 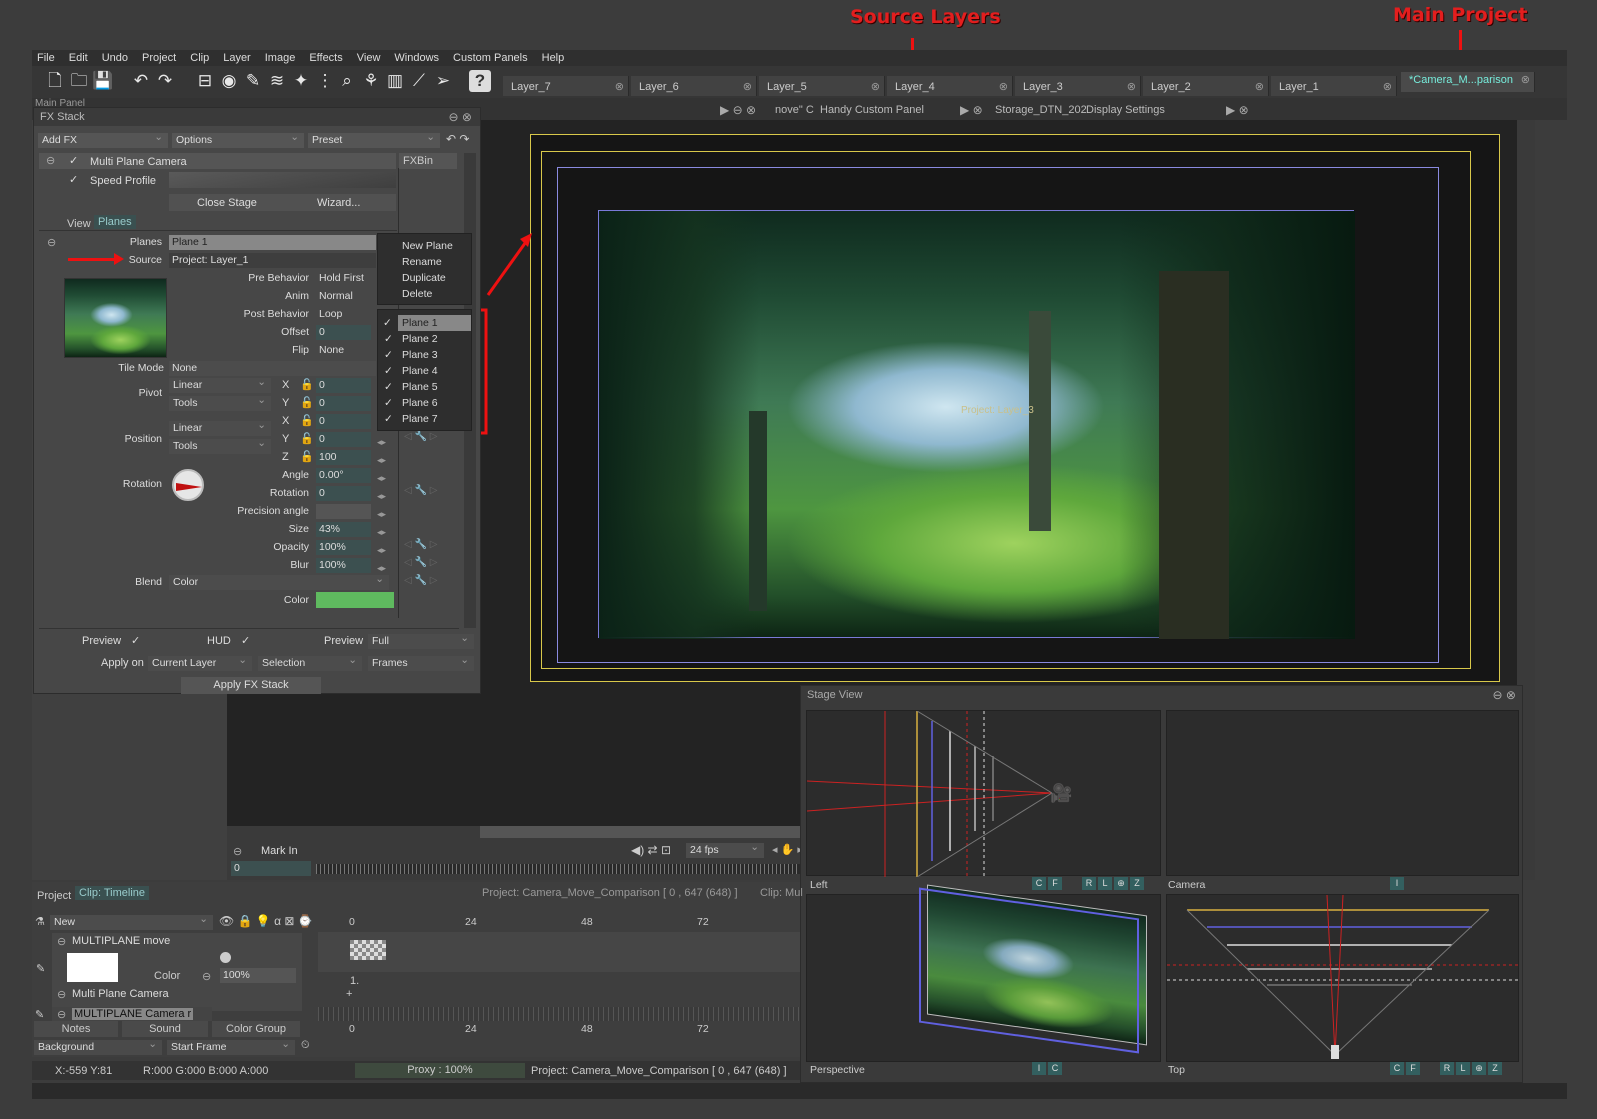 I want to click on menu-file: File, so click(x=46, y=58).